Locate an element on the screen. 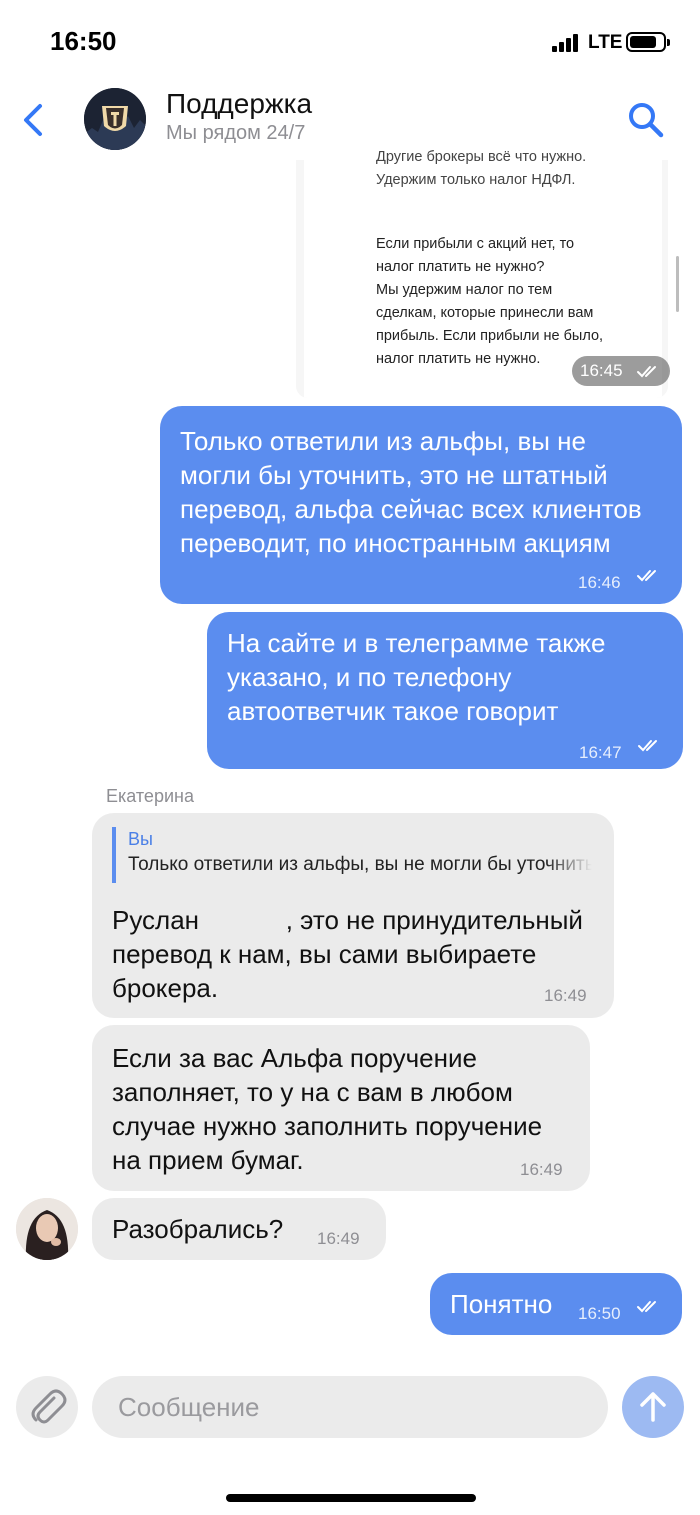 Image resolution: width=700 pixels, height=1515 pixels. paperclip-icon is located at coordinates (49, 1406).